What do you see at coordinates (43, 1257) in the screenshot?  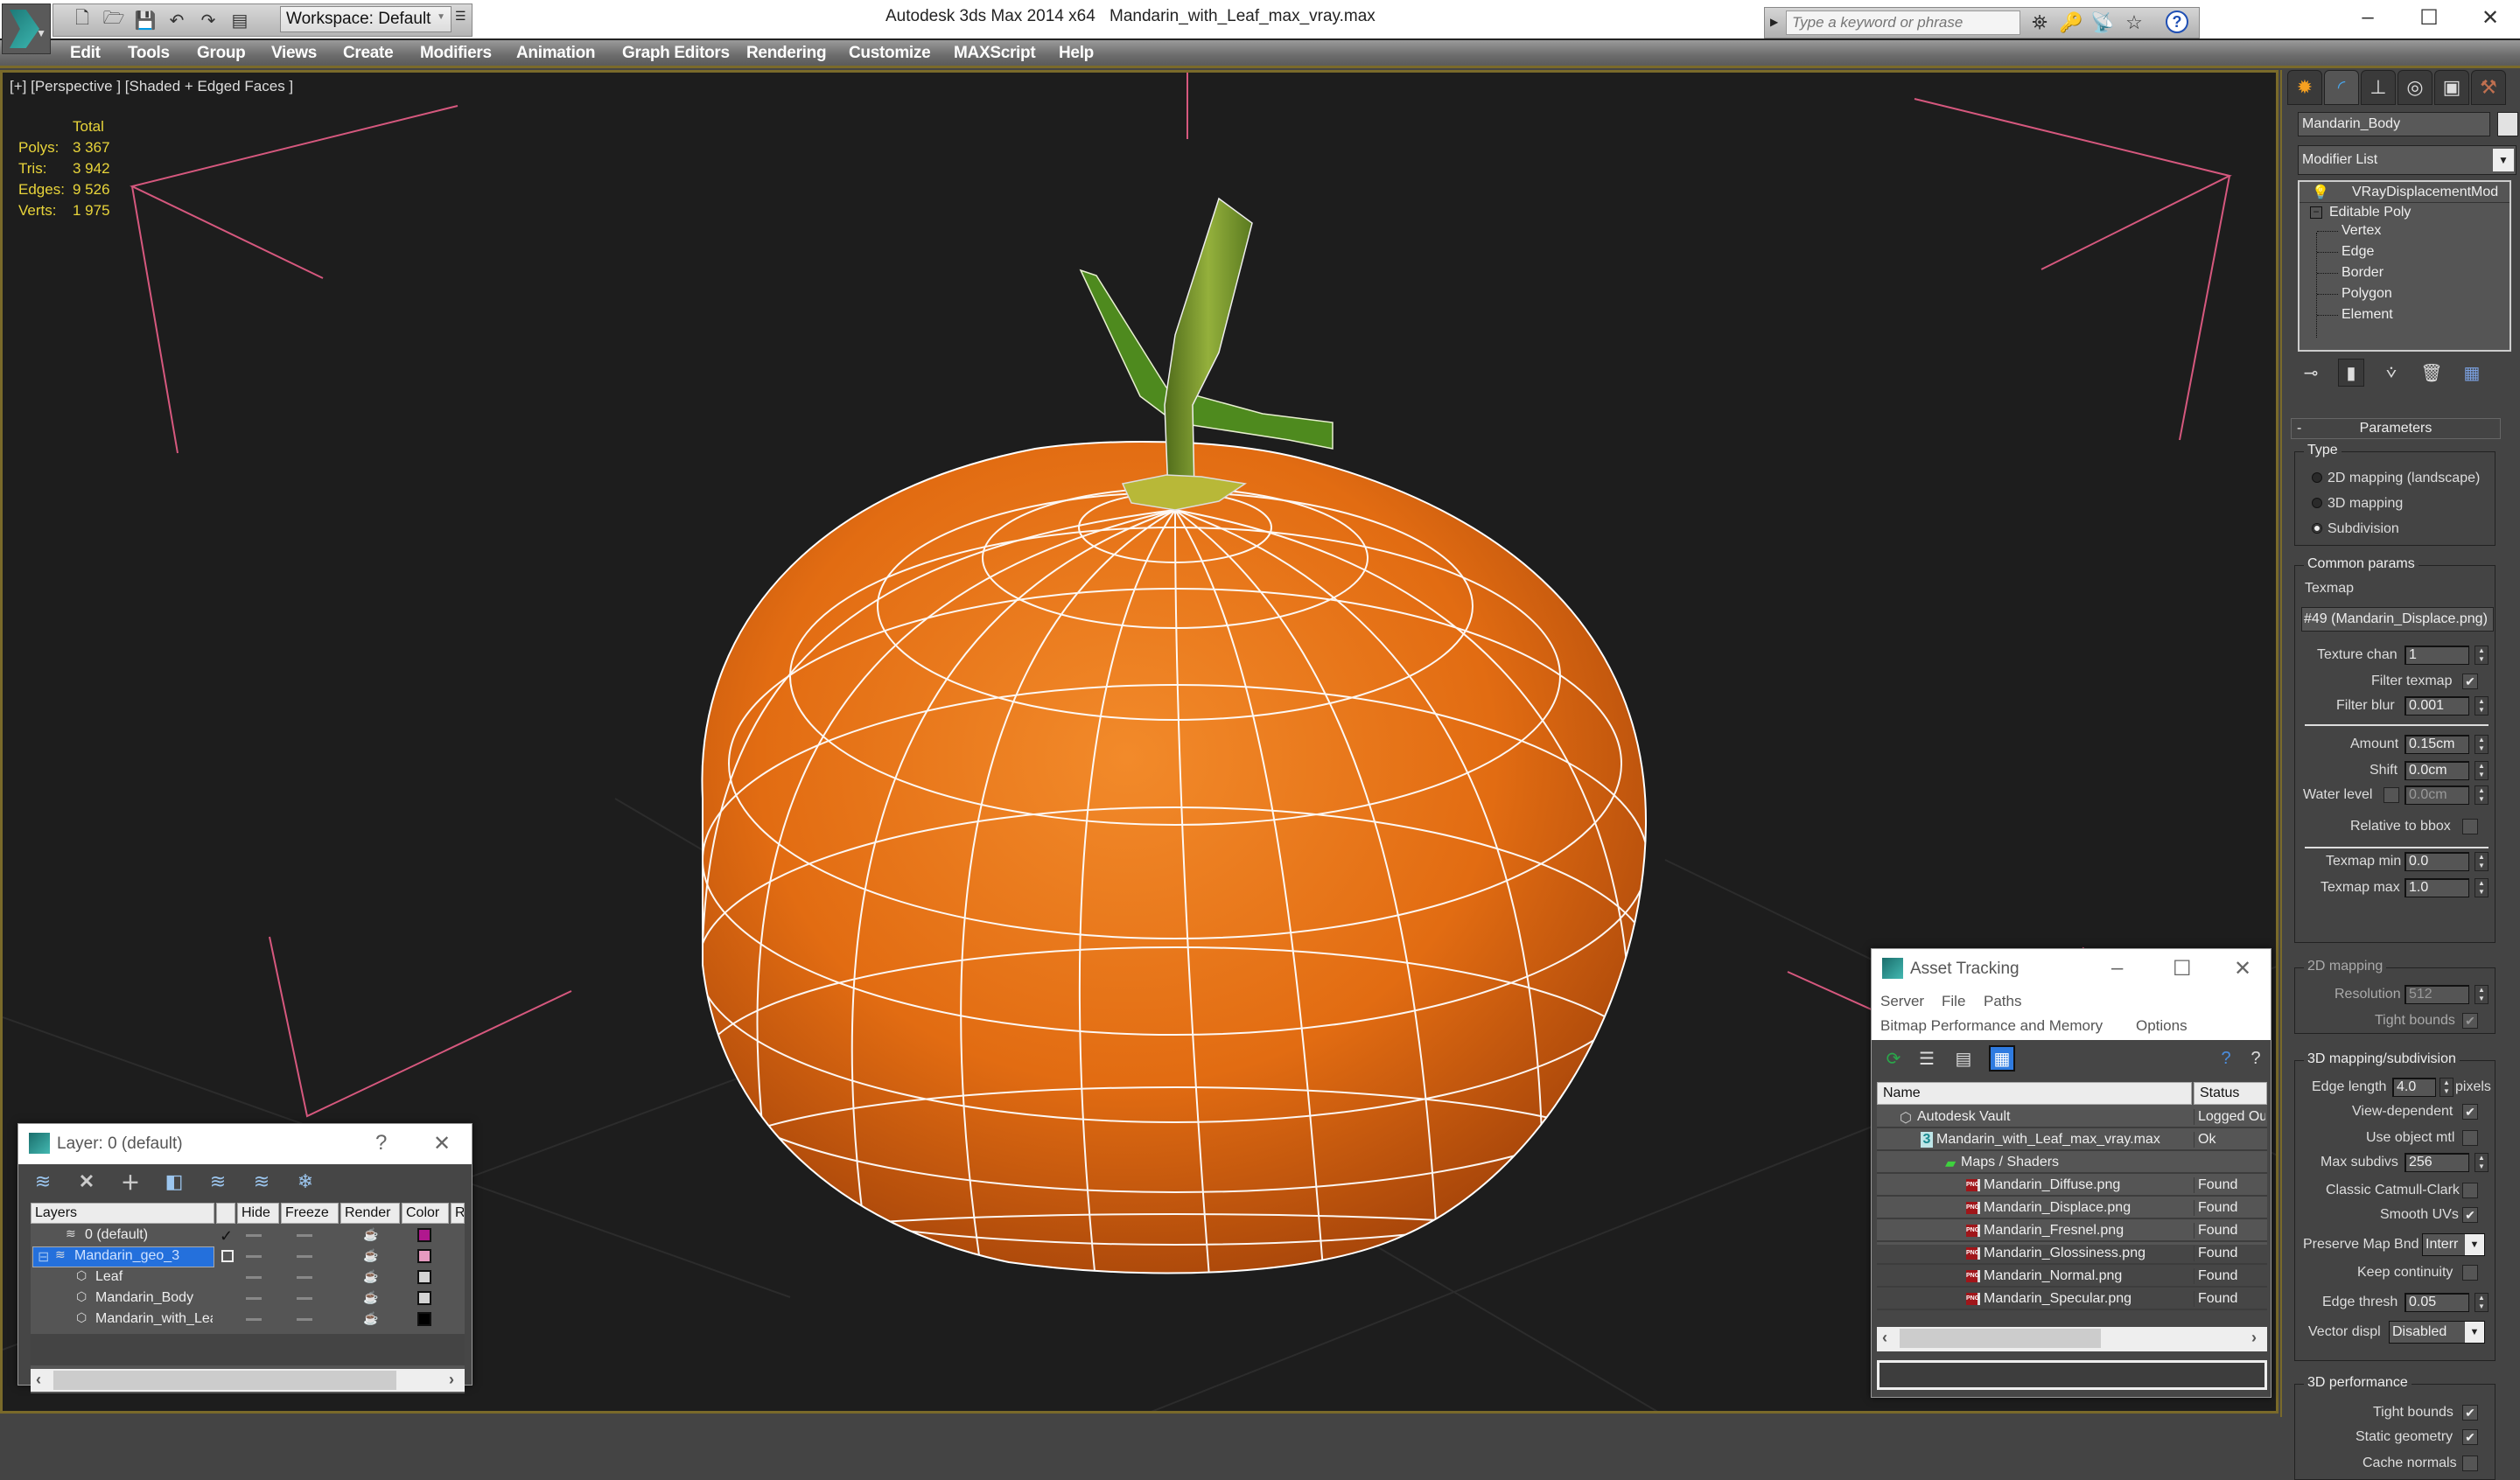 I see `collapse-icon: ⊟` at bounding box center [43, 1257].